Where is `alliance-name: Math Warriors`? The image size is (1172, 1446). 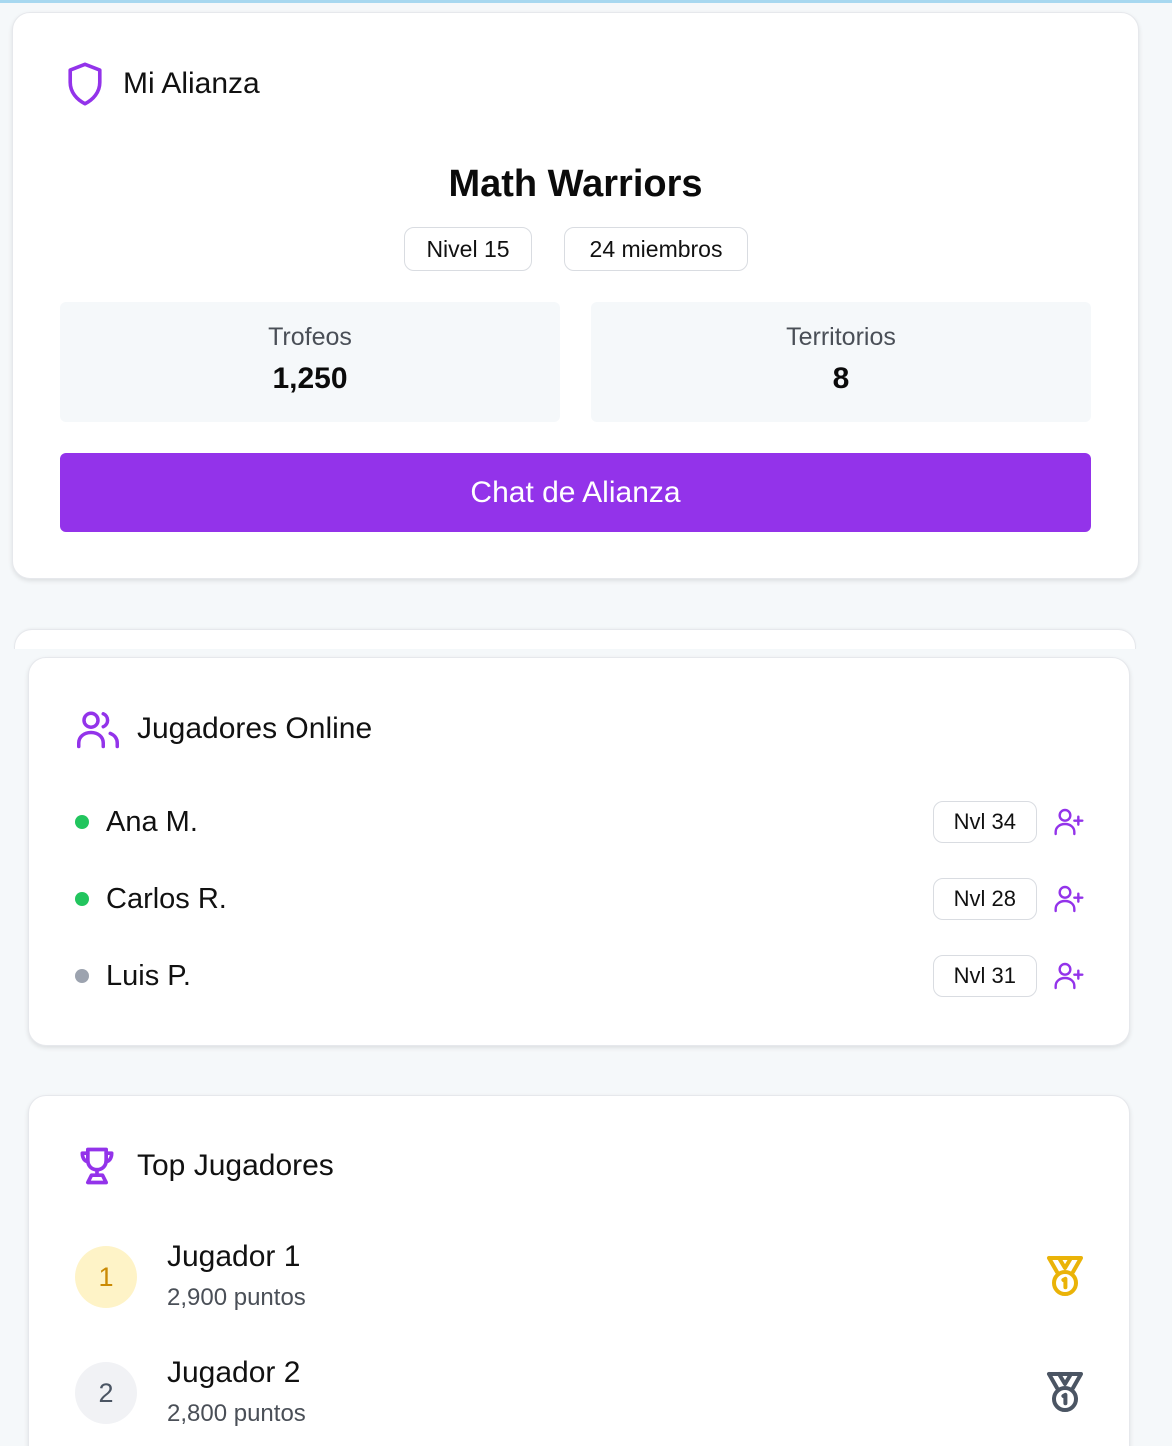
alliance-name: Math Warriors is located at coordinates (575, 184).